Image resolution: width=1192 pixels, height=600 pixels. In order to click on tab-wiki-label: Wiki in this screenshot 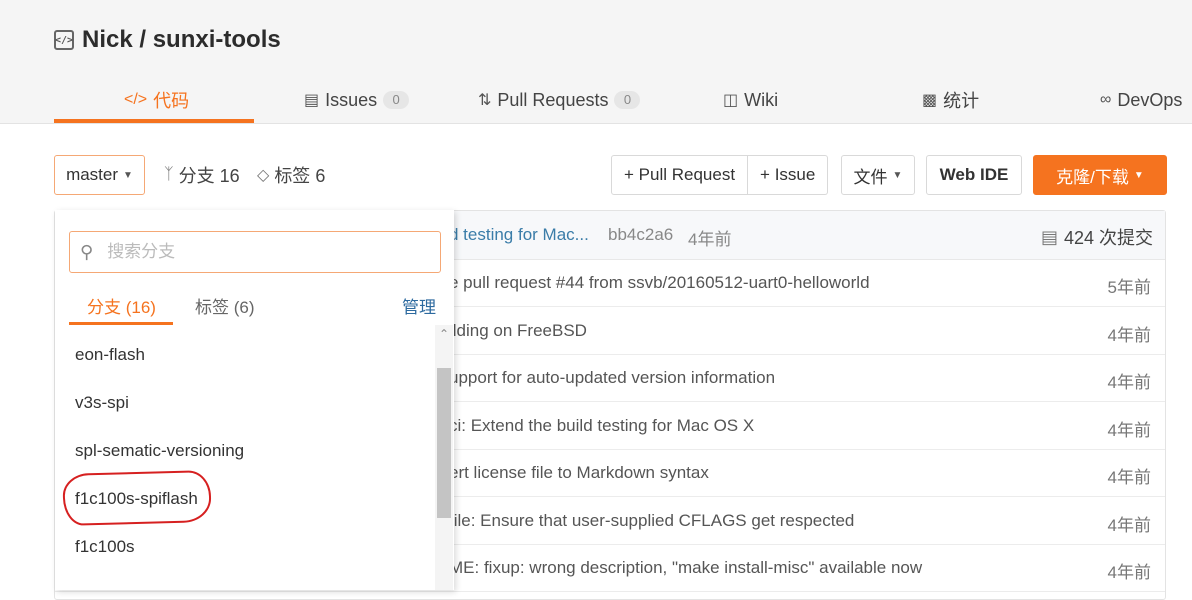, I will do `click(761, 99)`.